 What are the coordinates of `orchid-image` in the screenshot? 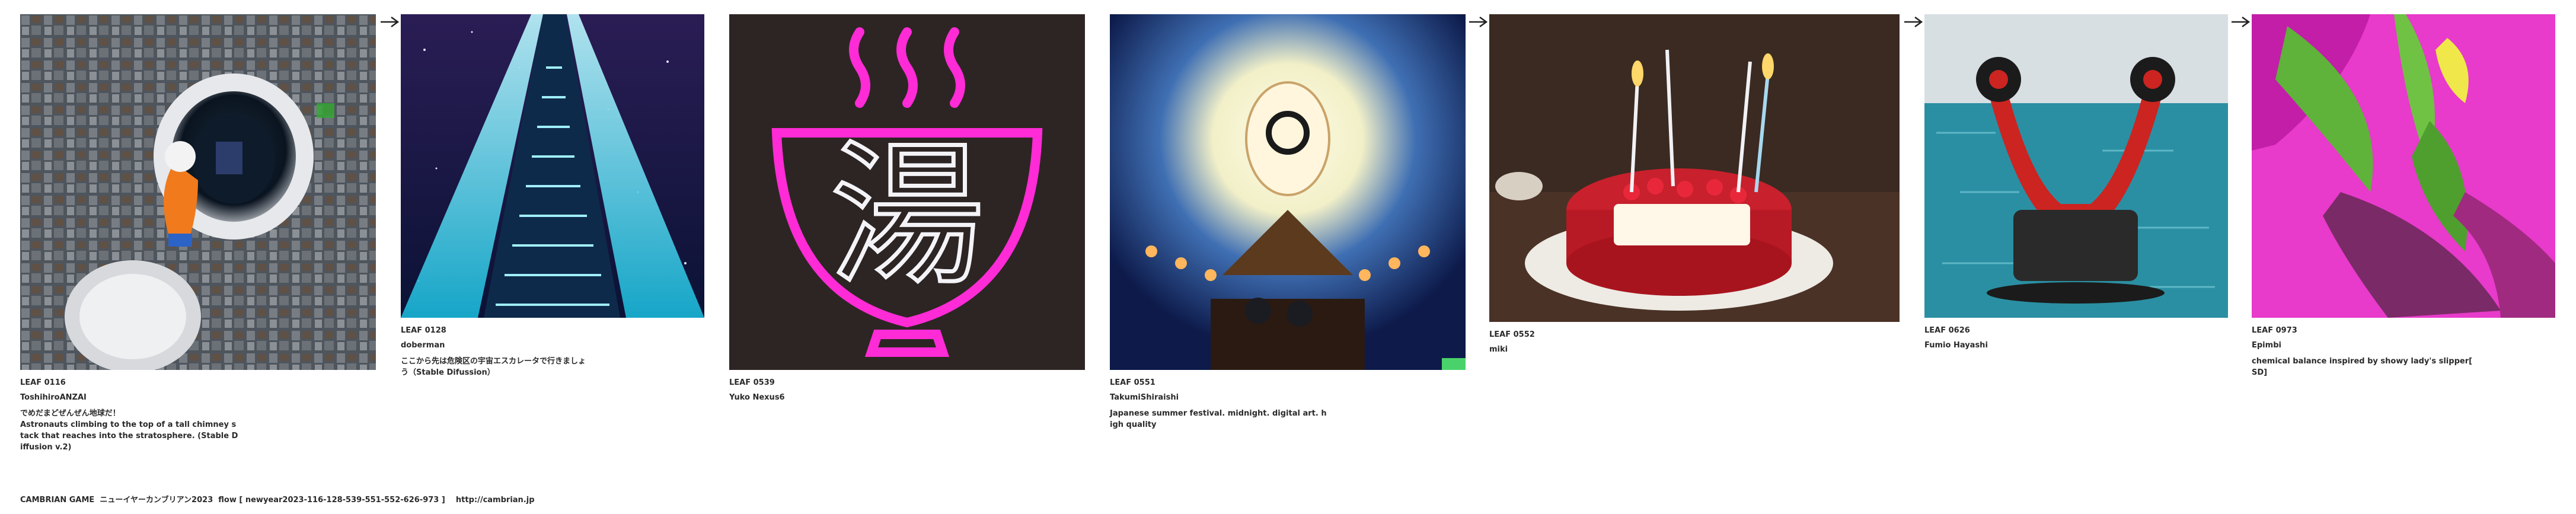 It's located at (2403, 166).